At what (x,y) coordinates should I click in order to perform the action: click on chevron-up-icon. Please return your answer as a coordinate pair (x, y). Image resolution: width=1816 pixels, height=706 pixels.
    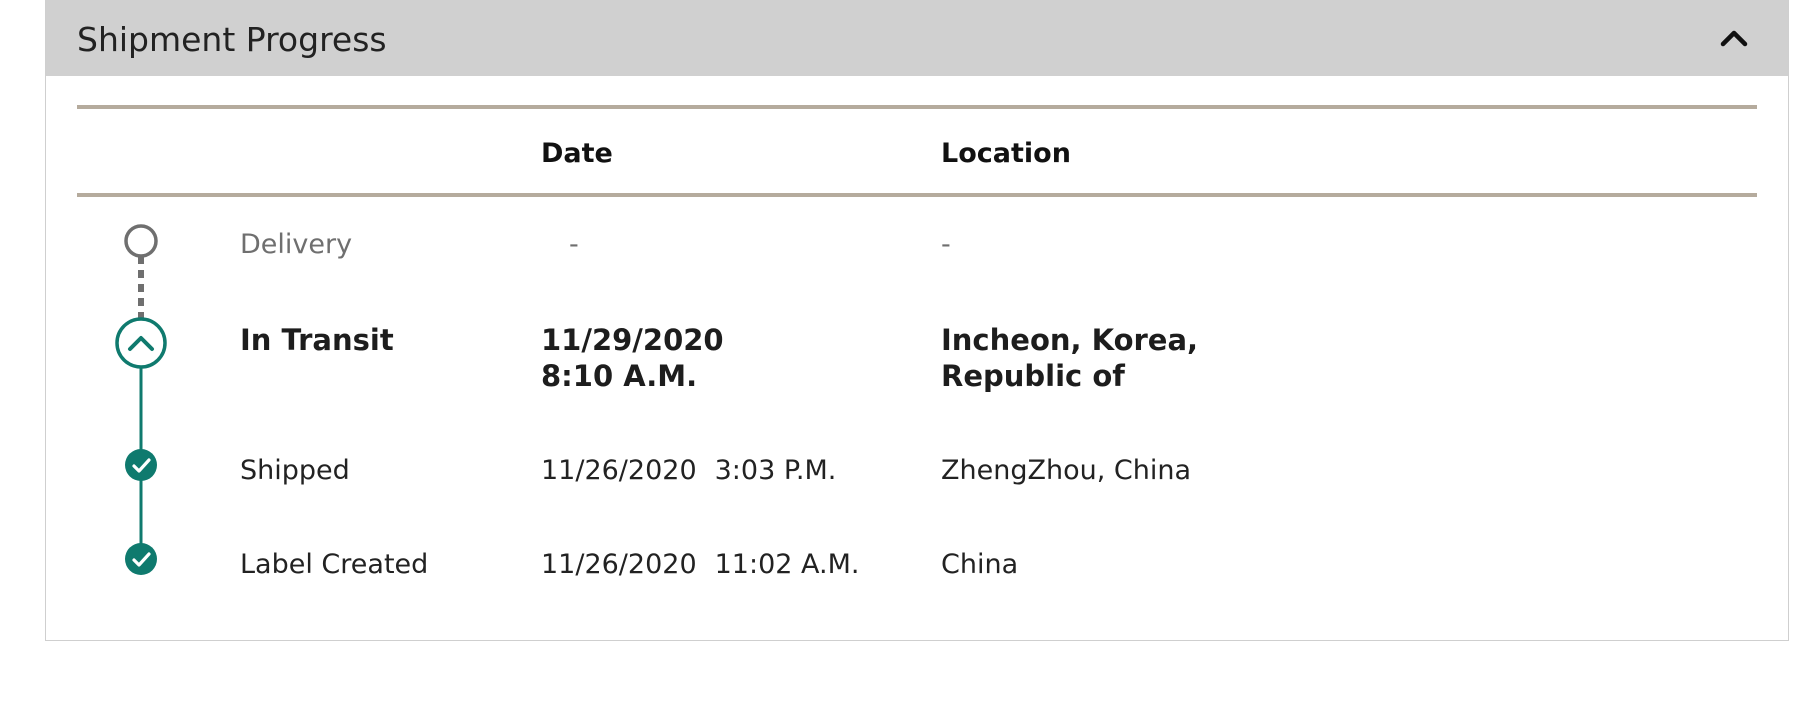
    Looking at the image, I should click on (1734, 38).